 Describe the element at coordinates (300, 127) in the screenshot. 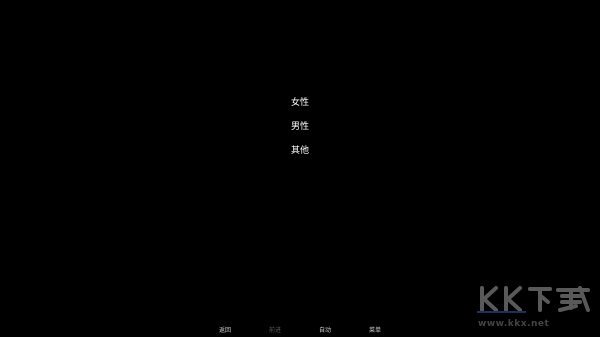

I see `choice-male: 男性` at that location.